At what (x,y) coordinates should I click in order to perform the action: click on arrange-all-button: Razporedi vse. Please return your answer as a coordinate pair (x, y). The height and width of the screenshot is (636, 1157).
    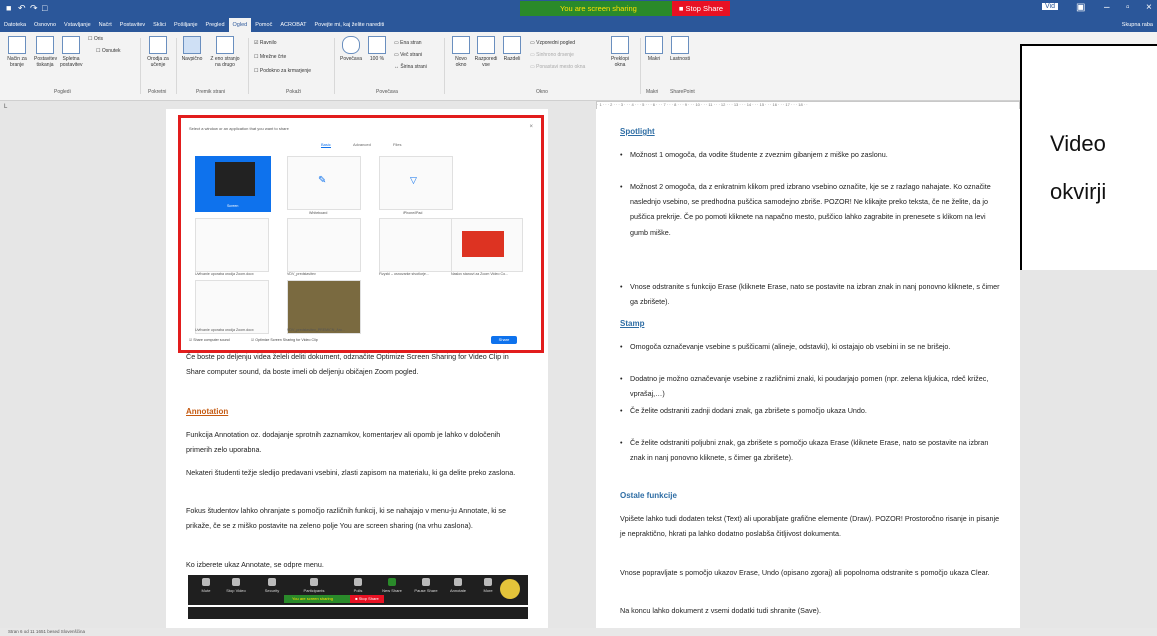
    Looking at the image, I should click on (486, 52).